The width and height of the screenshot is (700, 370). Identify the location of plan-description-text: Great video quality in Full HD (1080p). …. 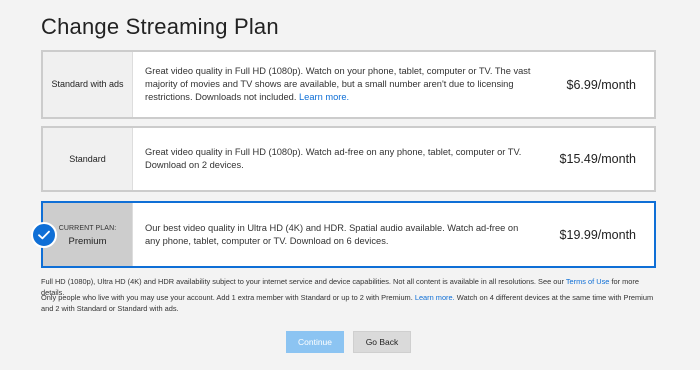
(333, 158).